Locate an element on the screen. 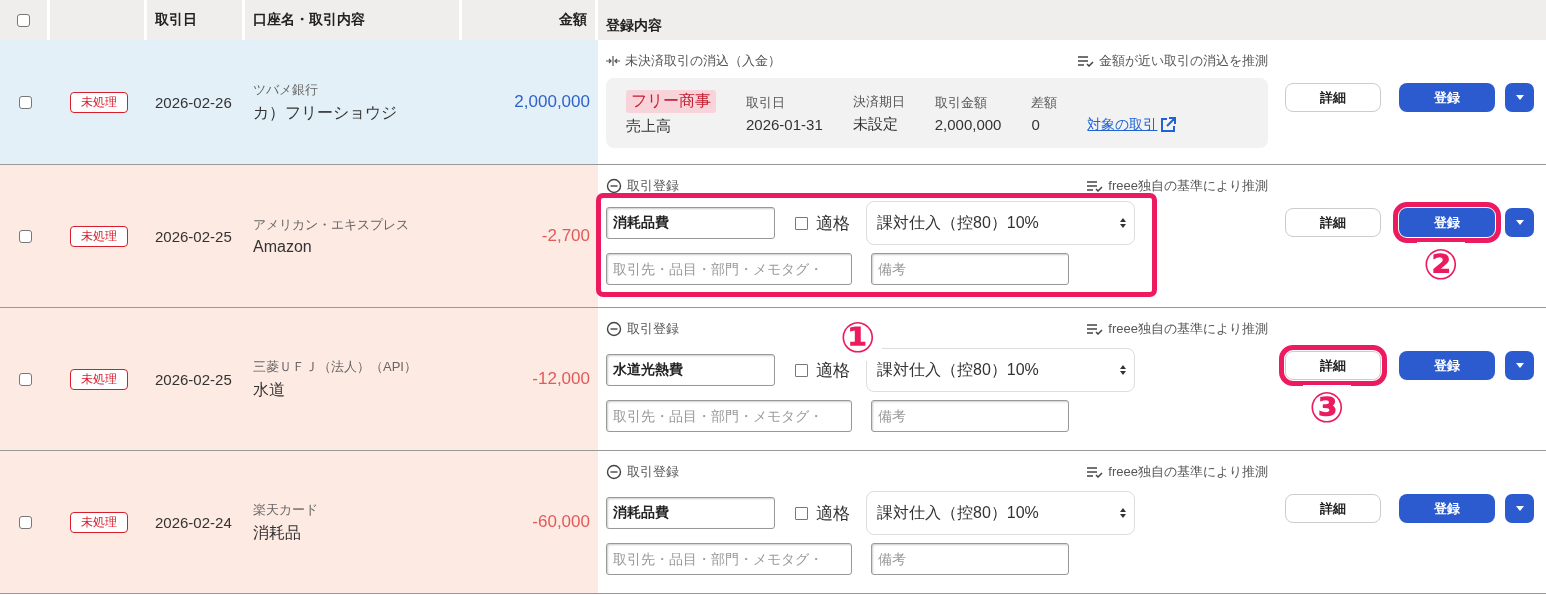 The height and width of the screenshot is (595, 1546). column-header: 登録内容 is located at coordinates (634, 26).